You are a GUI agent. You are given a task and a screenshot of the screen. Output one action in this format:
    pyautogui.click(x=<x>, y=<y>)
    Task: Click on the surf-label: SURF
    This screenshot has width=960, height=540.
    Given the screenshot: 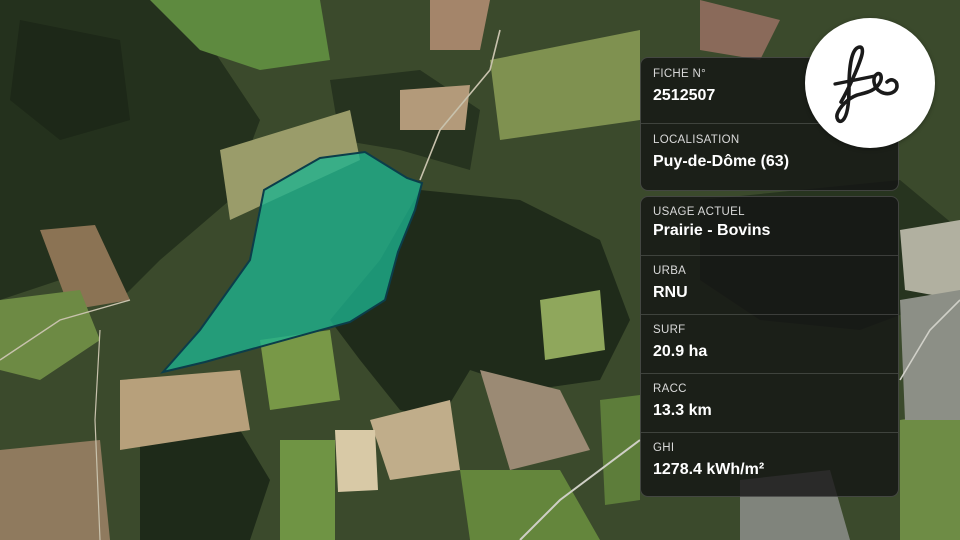 What is the action you would take?
    pyautogui.click(x=669, y=330)
    